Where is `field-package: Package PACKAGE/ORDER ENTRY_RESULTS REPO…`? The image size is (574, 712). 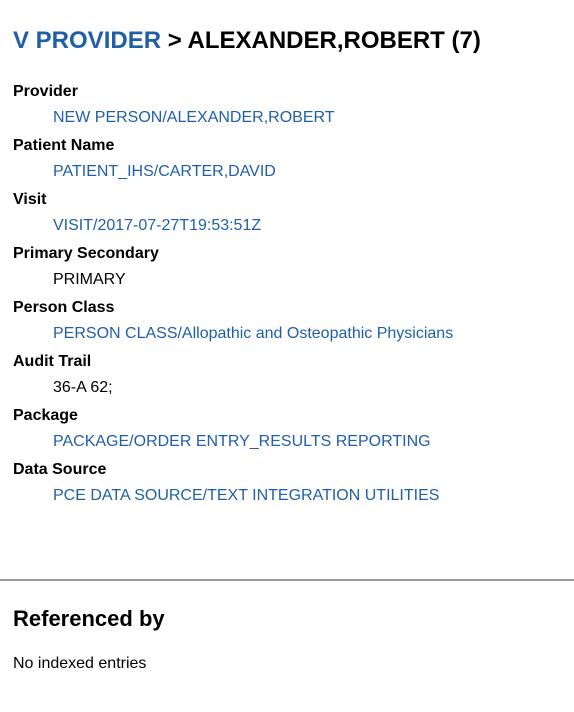 field-package: Package PACKAGE/ORDER ENTRY_RESULTS REPO… is located at coordinates (288, 433).